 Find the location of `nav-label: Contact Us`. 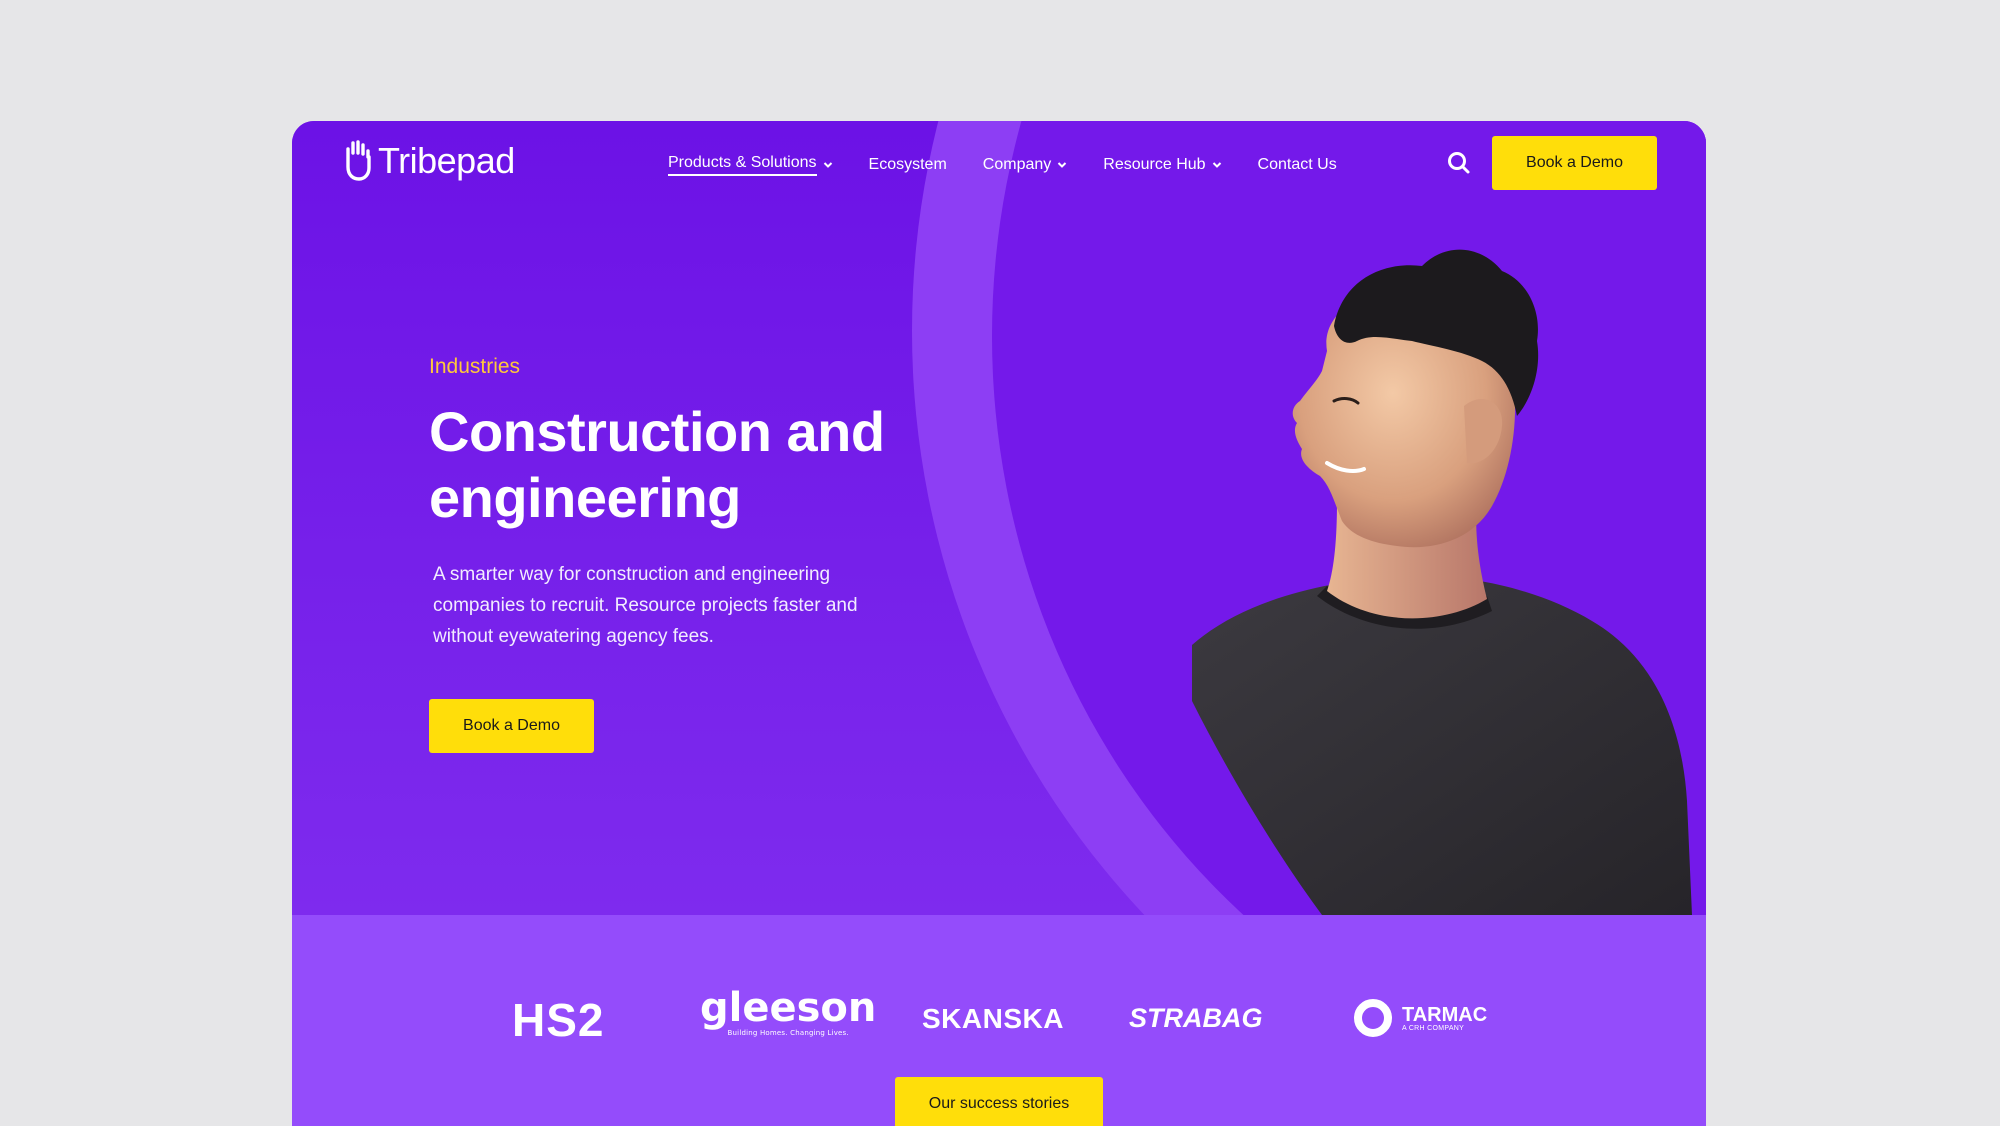

nav-label: Contact Us is located at coordinates (1297, 164).